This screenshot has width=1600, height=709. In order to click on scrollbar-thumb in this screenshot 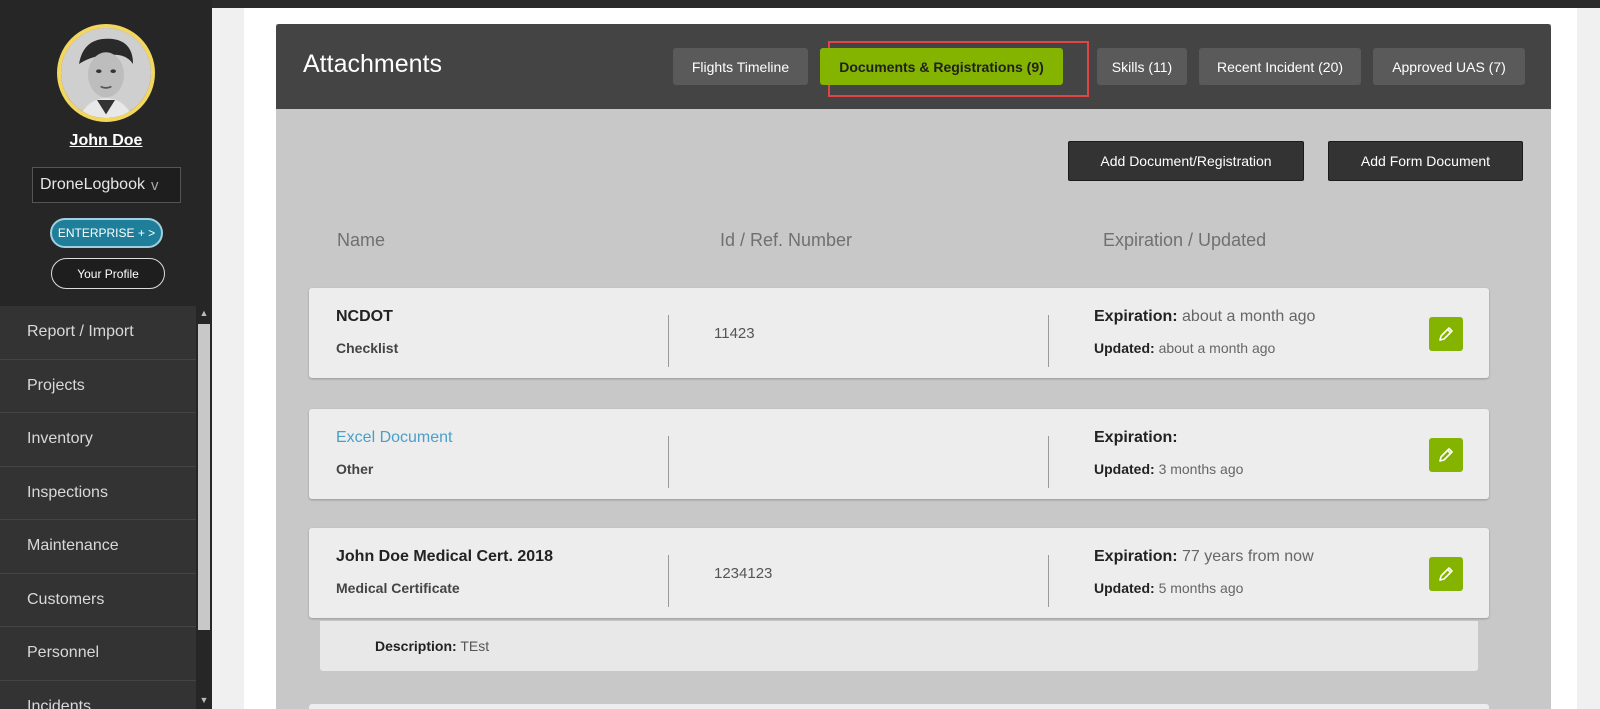, I will do `click(204, 477)`.